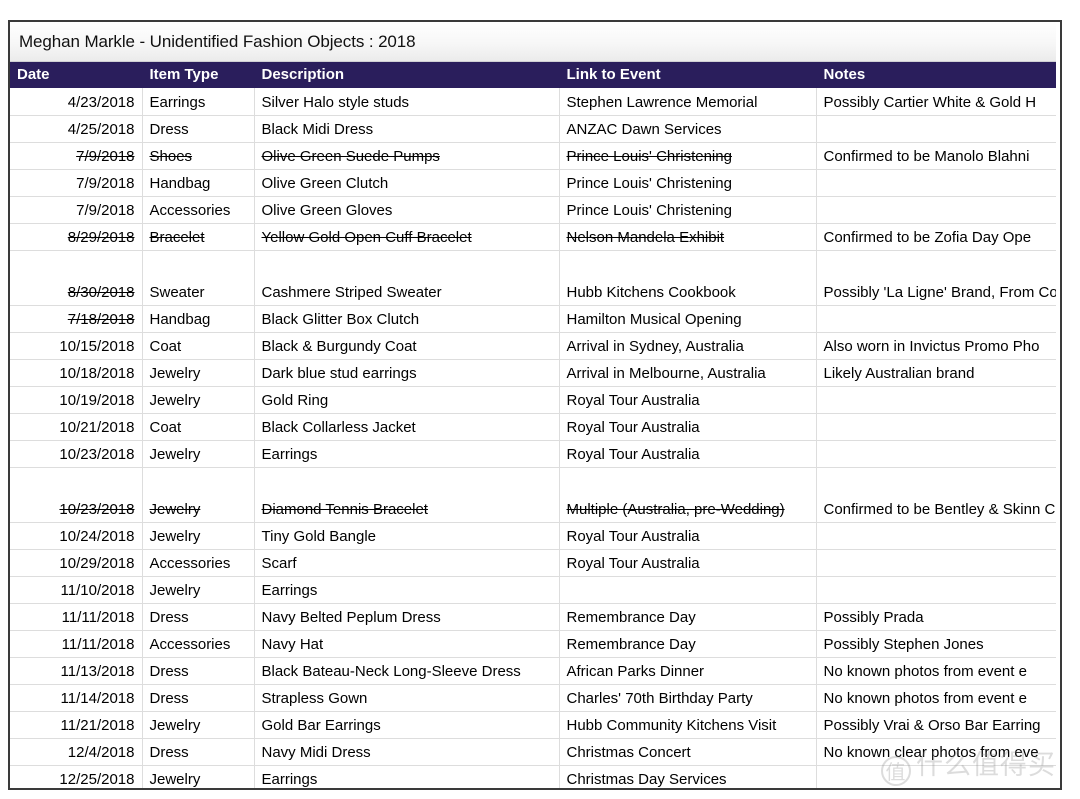 This screenshot has width=1080, height=799. I want to click on cell-description: Navy Midi Dress, so click(407, 752).